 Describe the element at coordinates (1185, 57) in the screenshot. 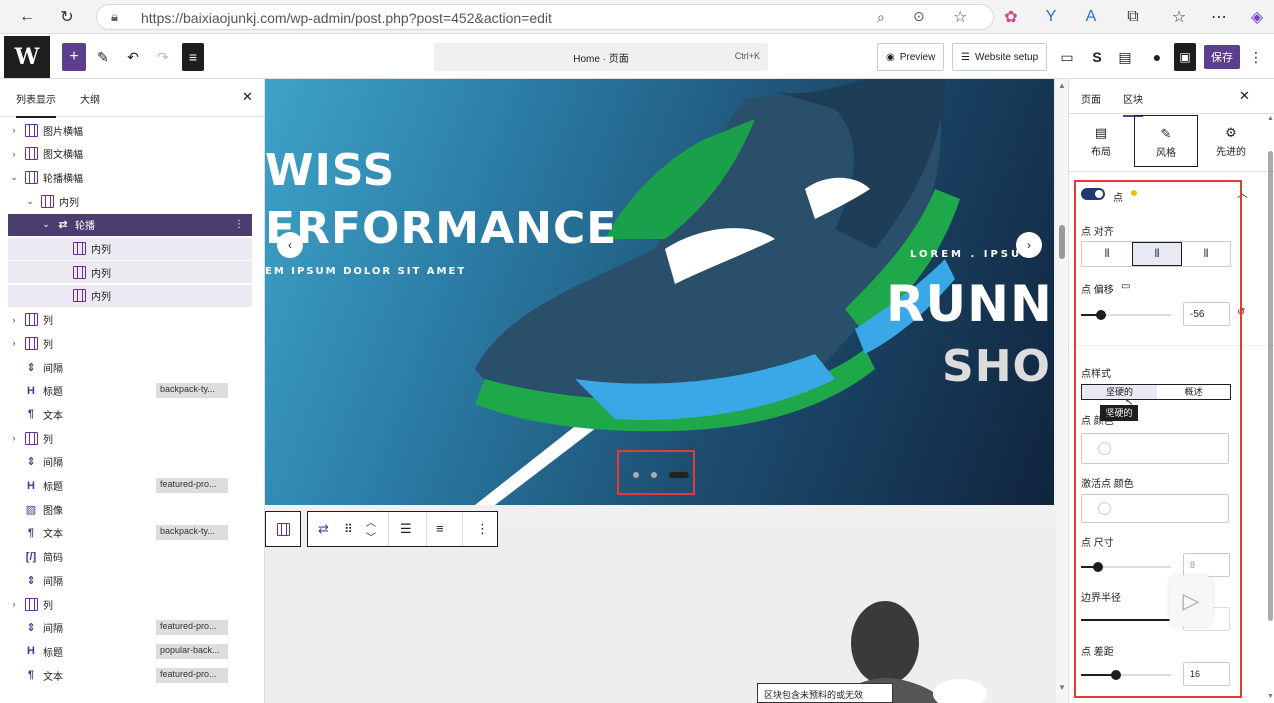

I see `settings-sidebar-icon: ▣` at that location.